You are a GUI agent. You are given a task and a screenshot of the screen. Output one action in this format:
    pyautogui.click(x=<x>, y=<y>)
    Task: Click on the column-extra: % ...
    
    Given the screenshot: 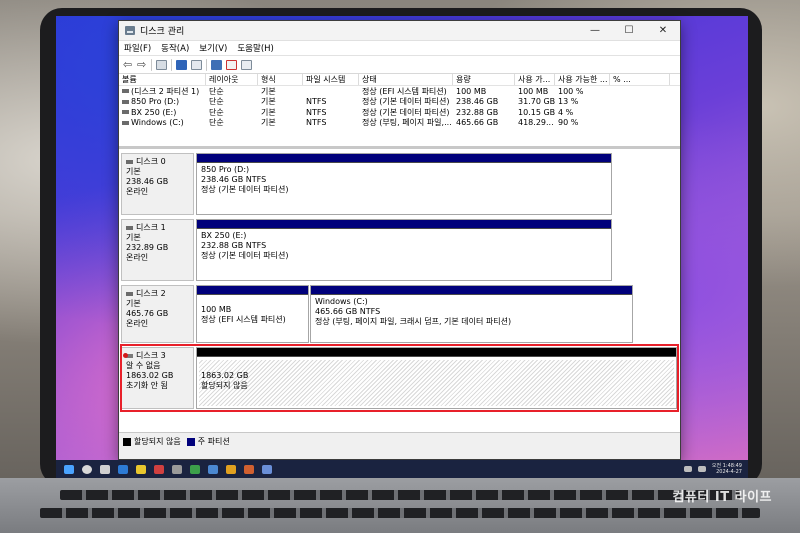 What is the action you would take?
    pyautogui.click(x=640, y=79)
    